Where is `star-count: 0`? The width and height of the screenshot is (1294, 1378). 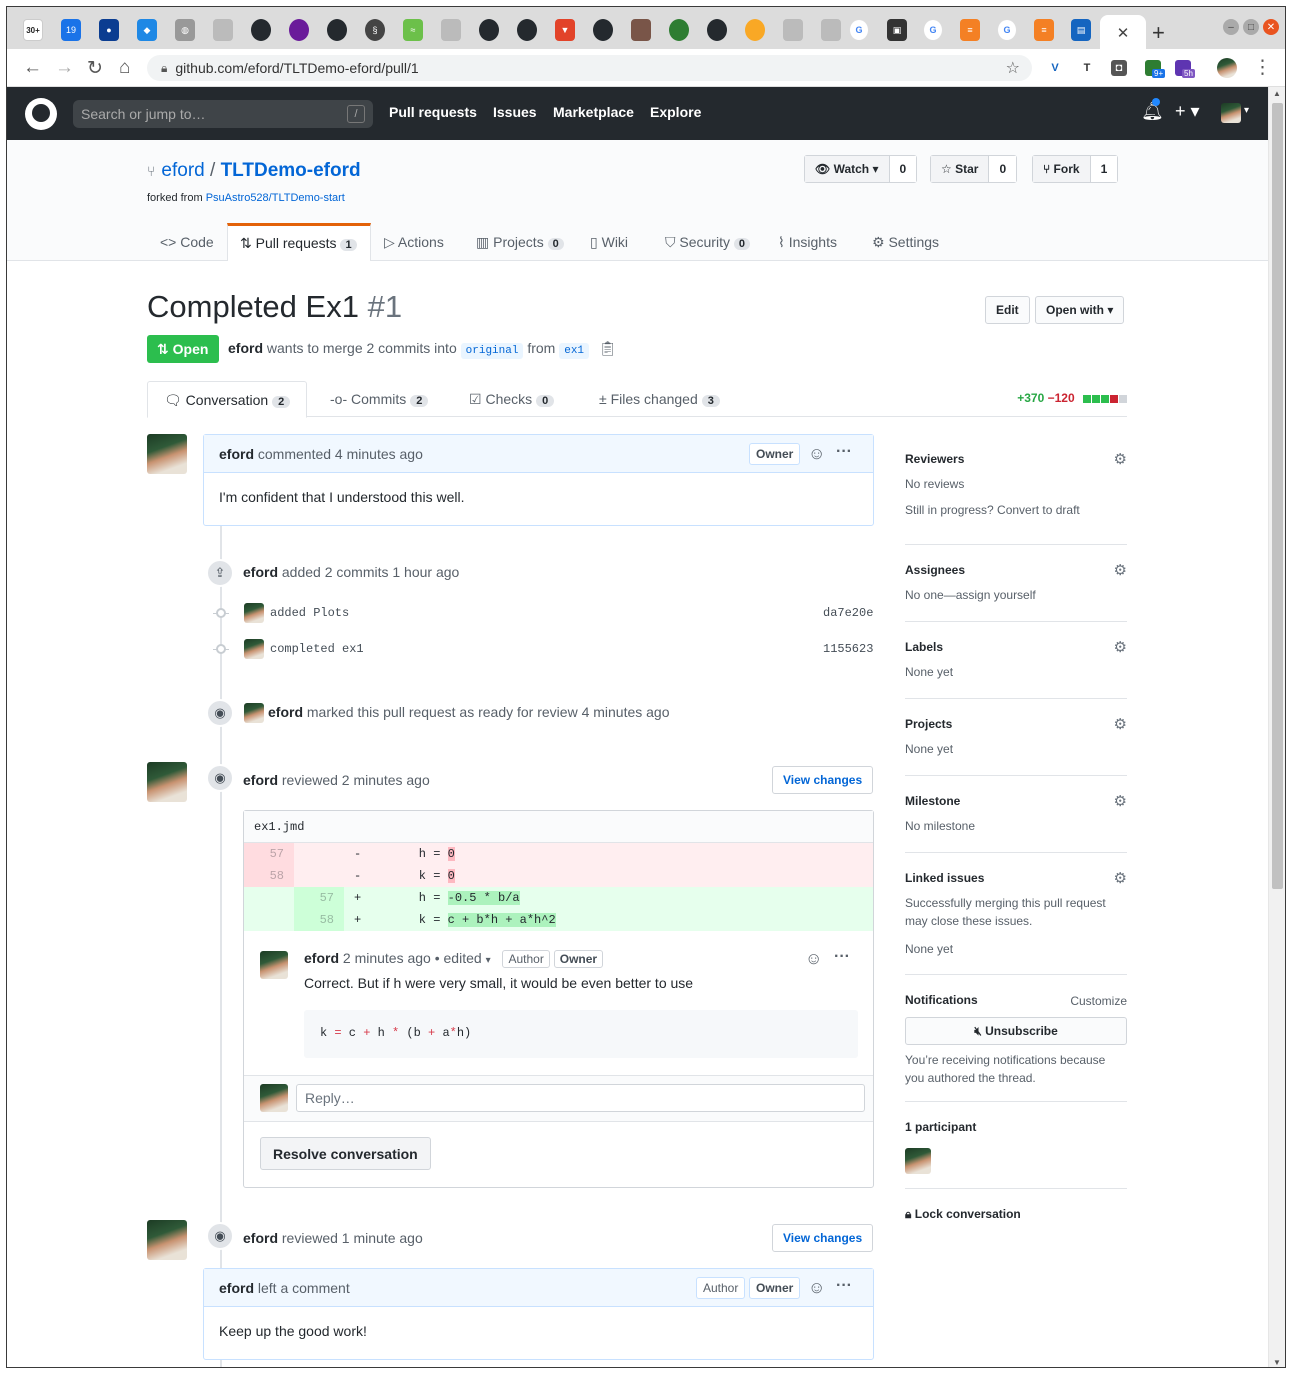 star-count: 0 is located at coordinates (1003, 169).